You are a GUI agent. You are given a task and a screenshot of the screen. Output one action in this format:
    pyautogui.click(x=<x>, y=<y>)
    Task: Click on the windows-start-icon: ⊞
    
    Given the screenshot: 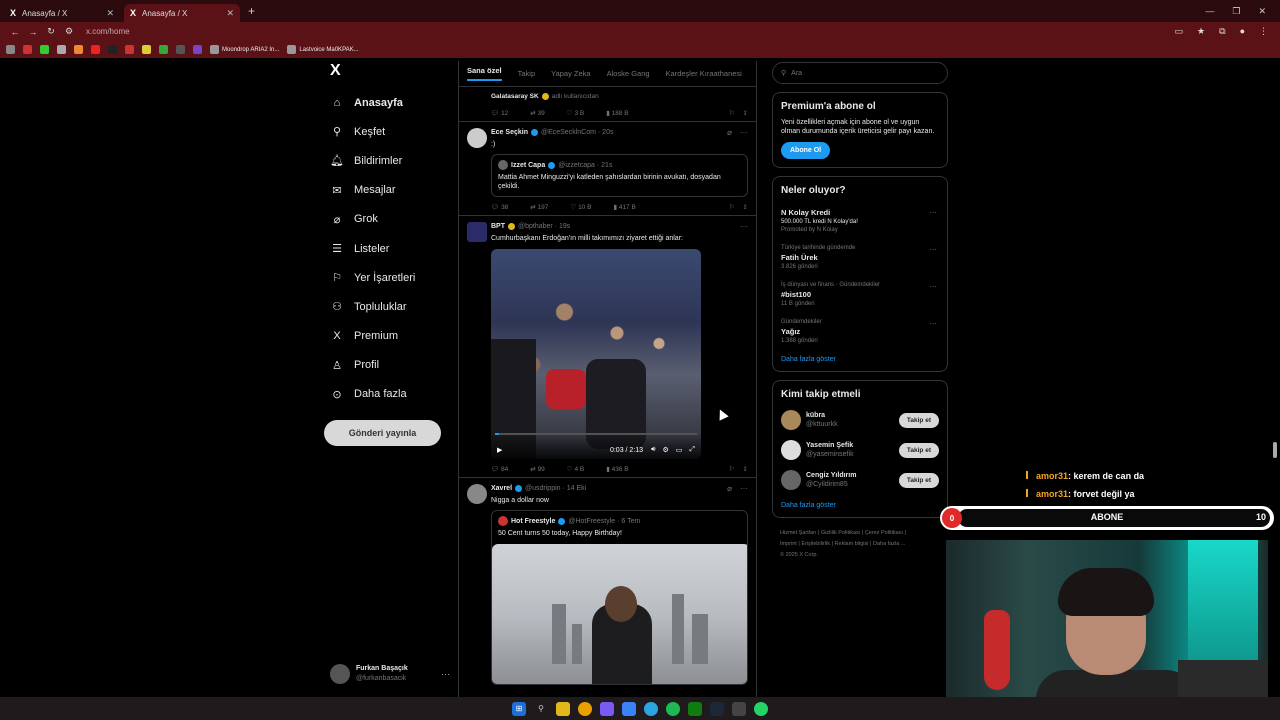 What is the action you would take?
    pyautogui.click(x=519, y=708)
    